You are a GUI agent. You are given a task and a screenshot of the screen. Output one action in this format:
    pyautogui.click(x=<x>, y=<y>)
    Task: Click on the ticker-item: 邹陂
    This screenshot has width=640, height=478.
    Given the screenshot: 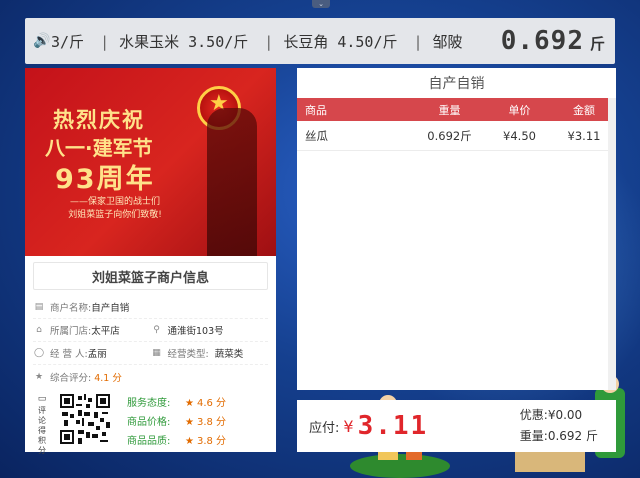 What is the action you would take?
    pyautogui.click(x=447, y=41)
    